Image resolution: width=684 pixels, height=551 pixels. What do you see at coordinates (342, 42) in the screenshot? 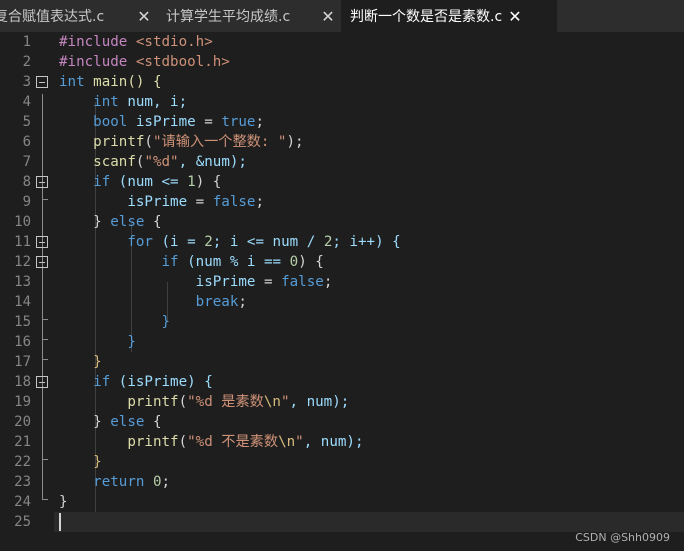
I see `code-line: 1 #include <stdio.h>` at bounding box center [342, 42].